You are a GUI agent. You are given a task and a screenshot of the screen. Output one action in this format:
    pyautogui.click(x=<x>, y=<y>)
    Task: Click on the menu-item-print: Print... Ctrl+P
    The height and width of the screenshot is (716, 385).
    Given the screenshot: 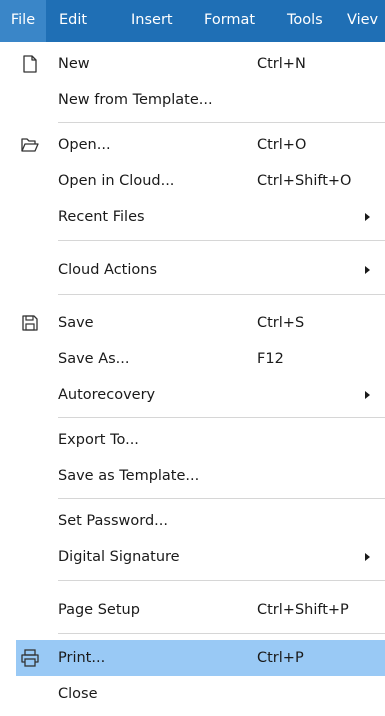 What is the action you would take?
    pyautogui.click(x=200, y=658)
    